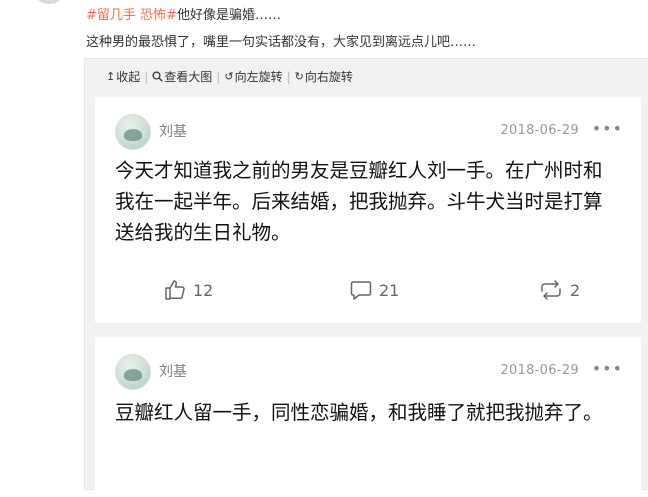 This screenshot has width=648, height=497. I want to click on image-toolbar: ↥ 收起 | 查看大图 | ↺ 向左旋转 | ↻ 向右旋转, so click(229, 76).